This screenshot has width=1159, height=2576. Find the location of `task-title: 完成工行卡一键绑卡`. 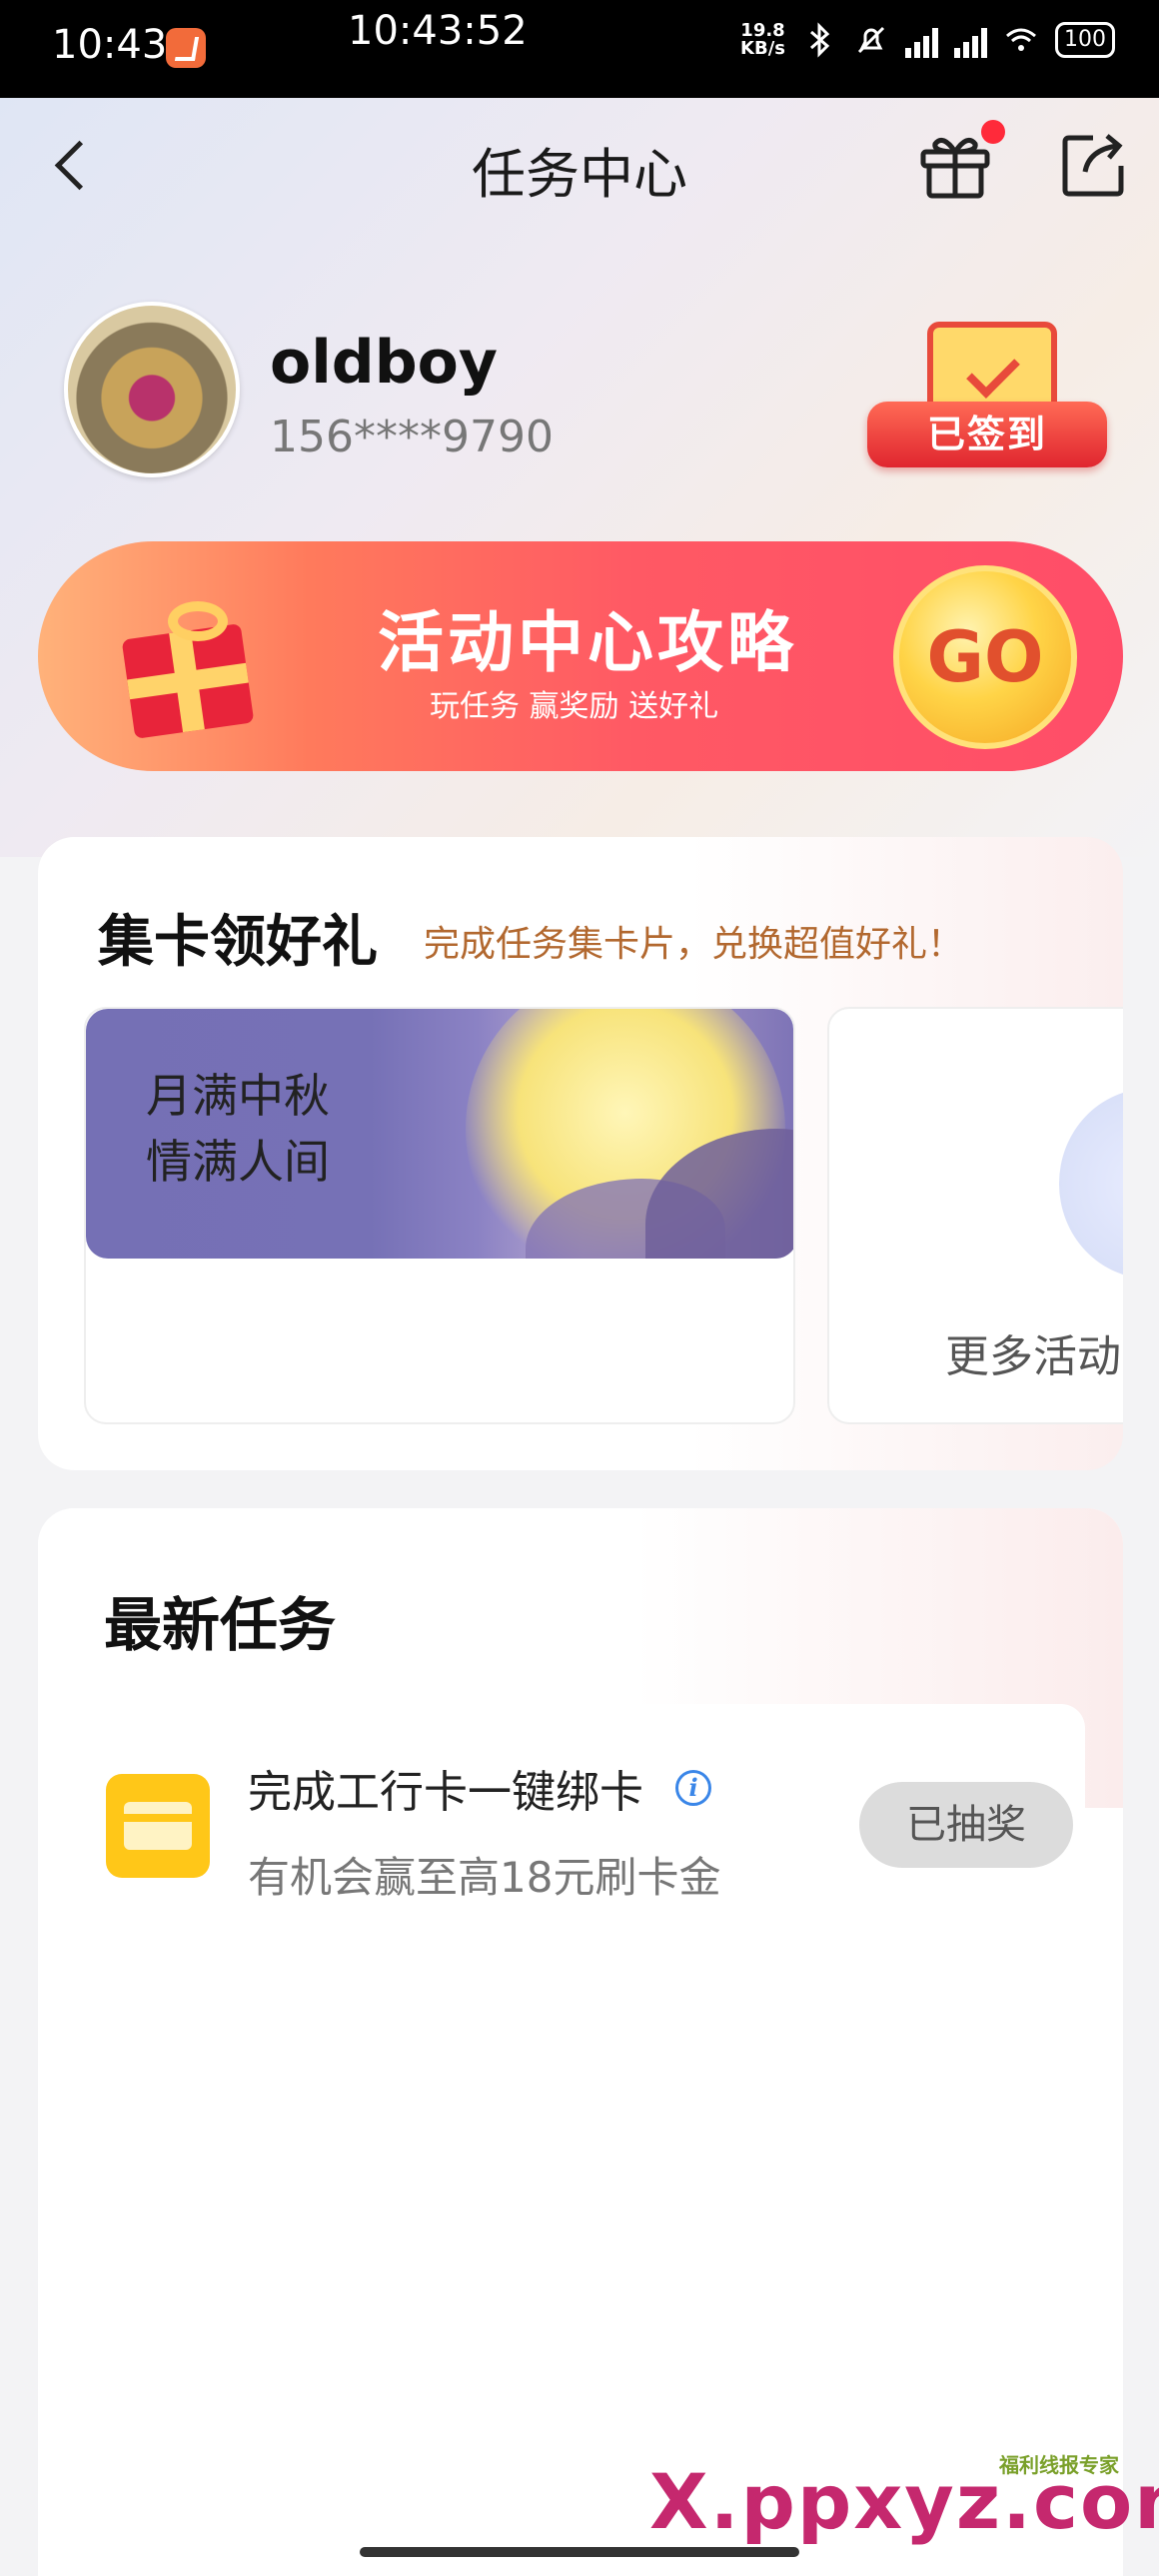

task-title: 完成工行卡一键绑卡 is located at coordinates (446, 1793).